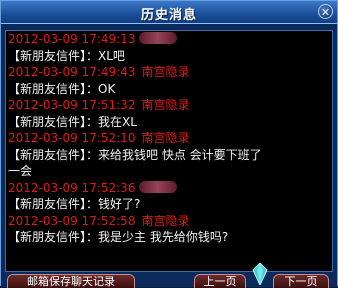  I want to click on message-0-body: 【新朋友信件】：XL吧, so click(66, 55).